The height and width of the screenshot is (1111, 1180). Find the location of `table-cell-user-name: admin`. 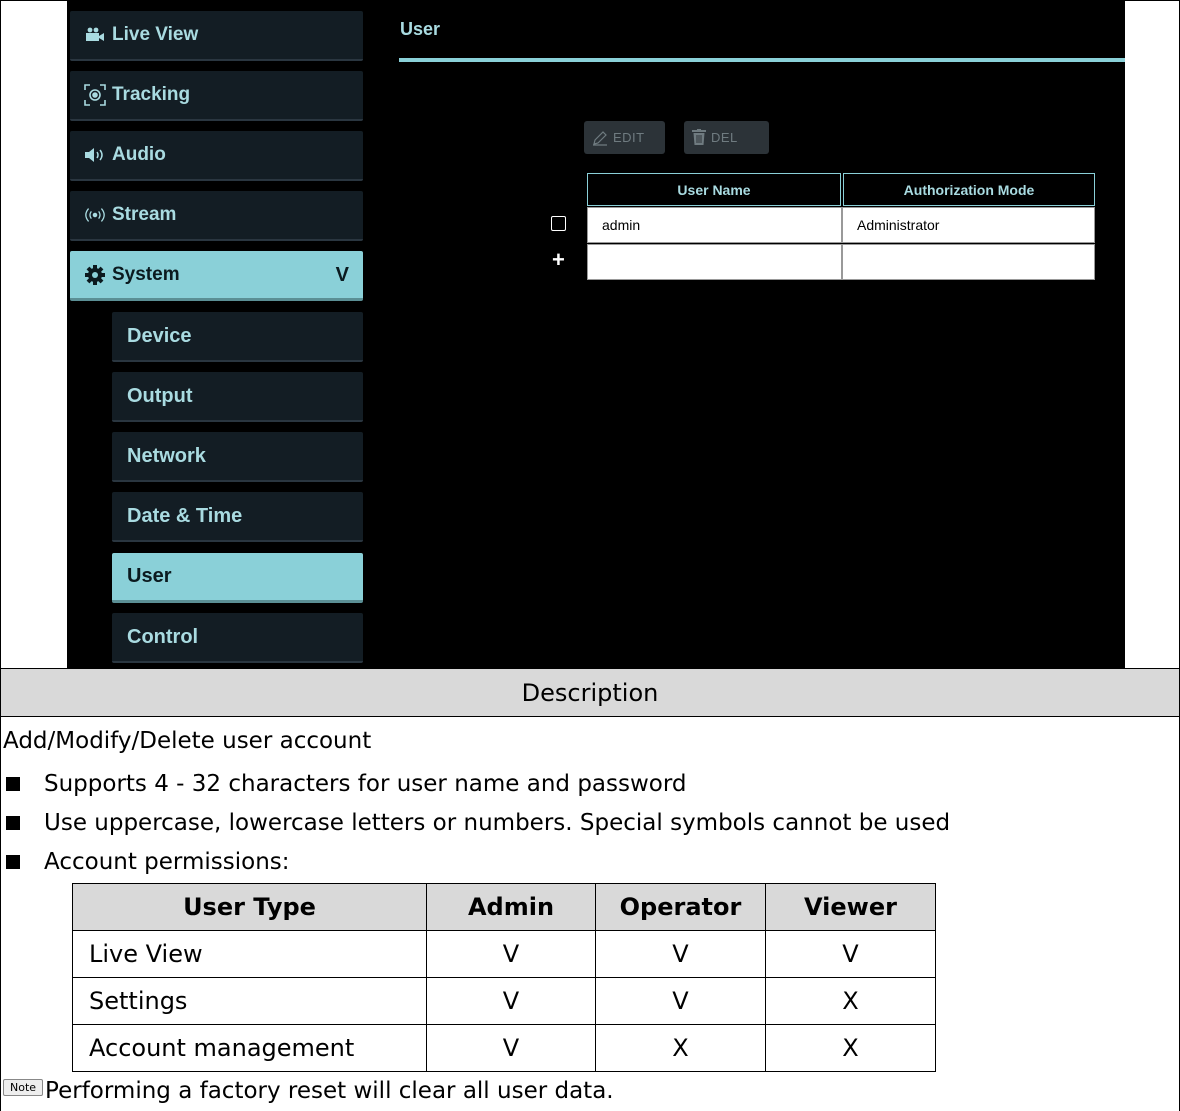

table-cell-user-name: admin is located at coordinates (714, 225).